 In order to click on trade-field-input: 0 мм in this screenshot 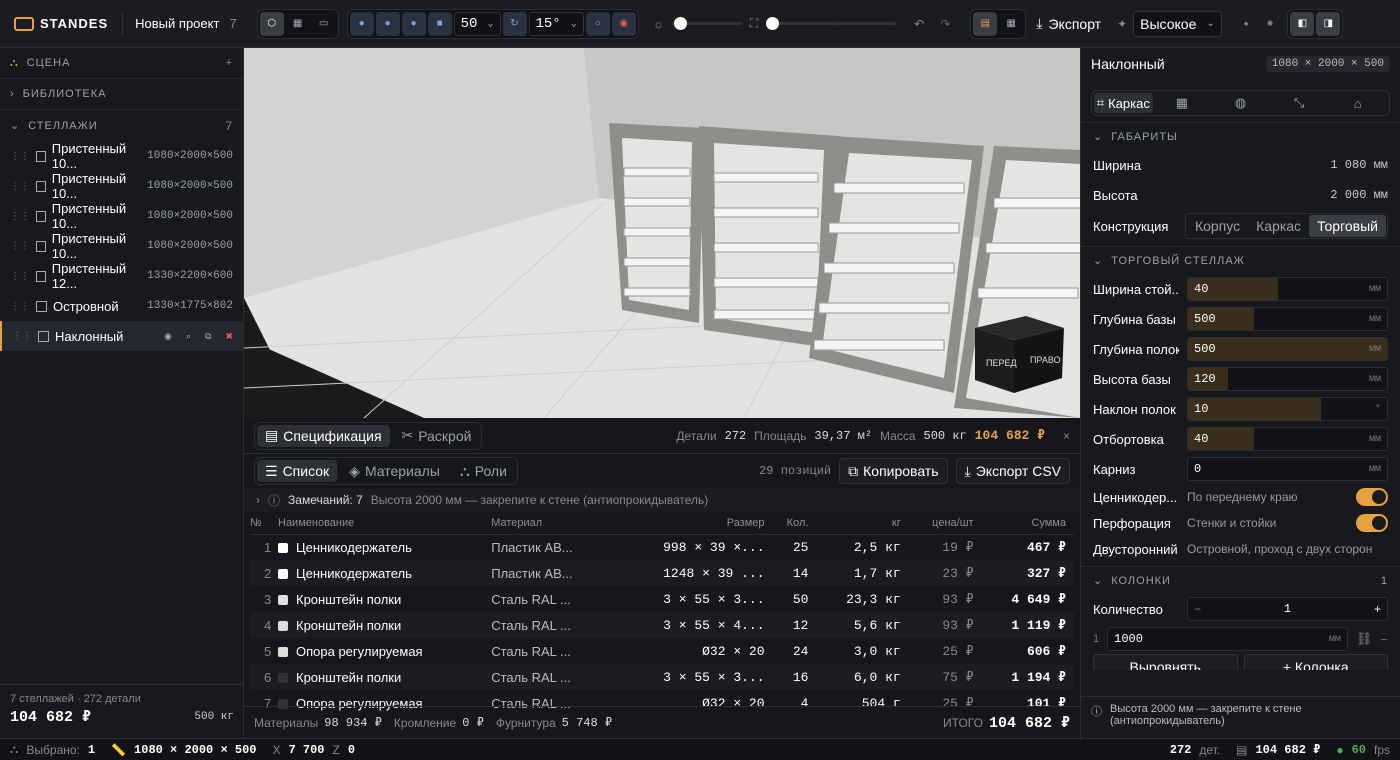, I will do `click(1287, 469)`.